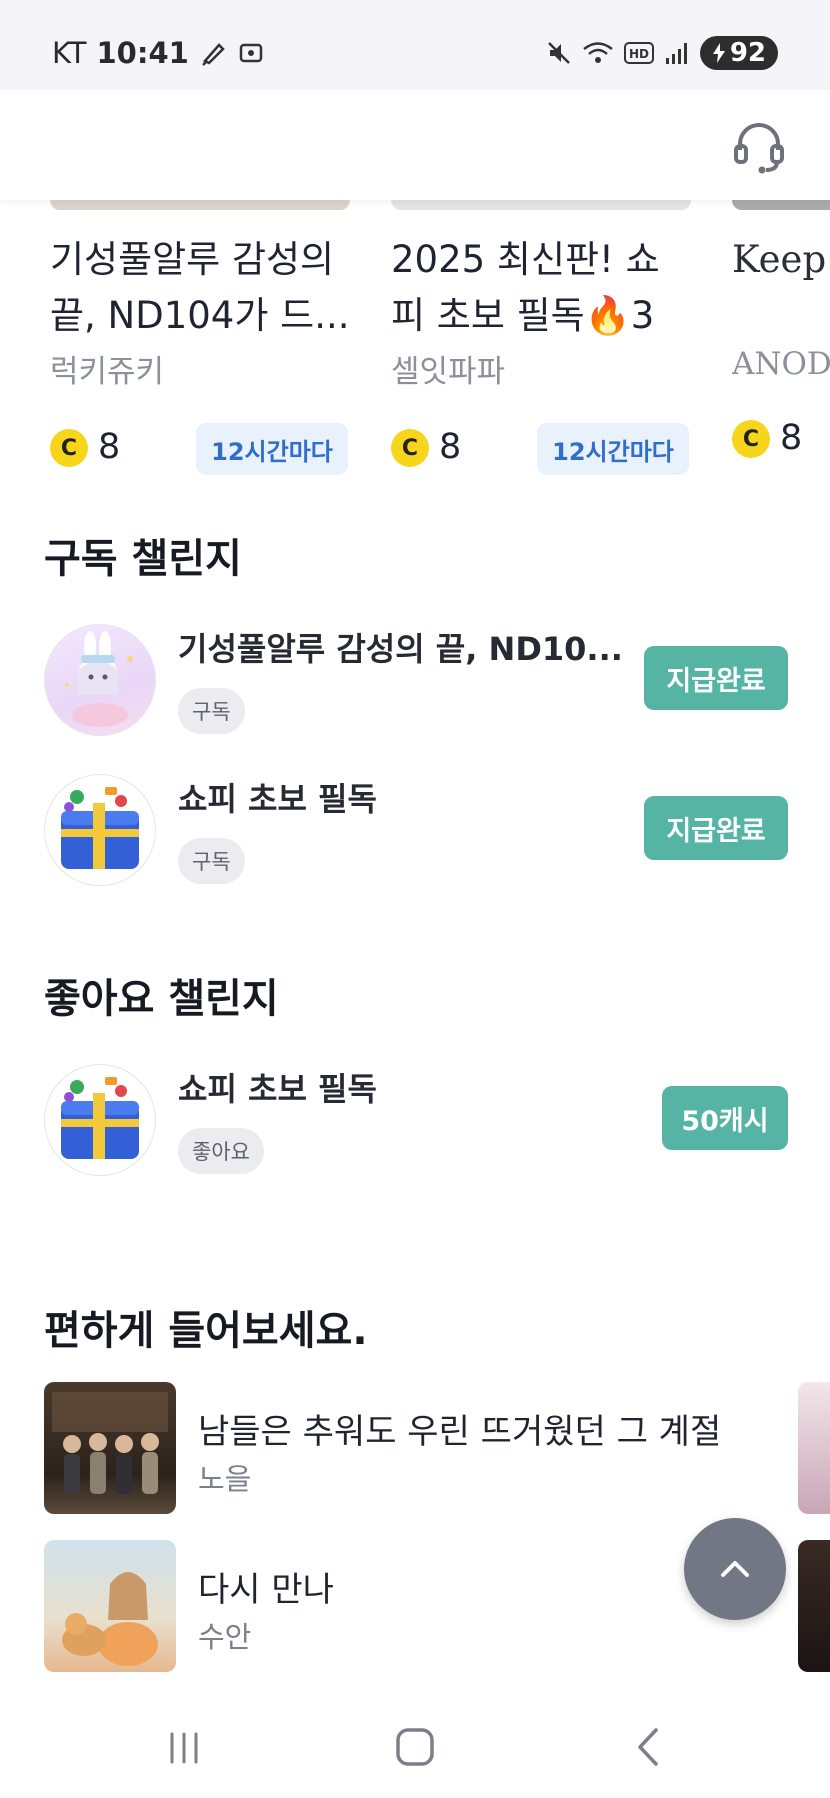 The width and height of the screenshot is (830, 1798). What do you see at coordinates (781, 333) in the screenshot?
I see `recommend-card: Keep (Feat ANOD C 8` at bounding box center [781, 333].